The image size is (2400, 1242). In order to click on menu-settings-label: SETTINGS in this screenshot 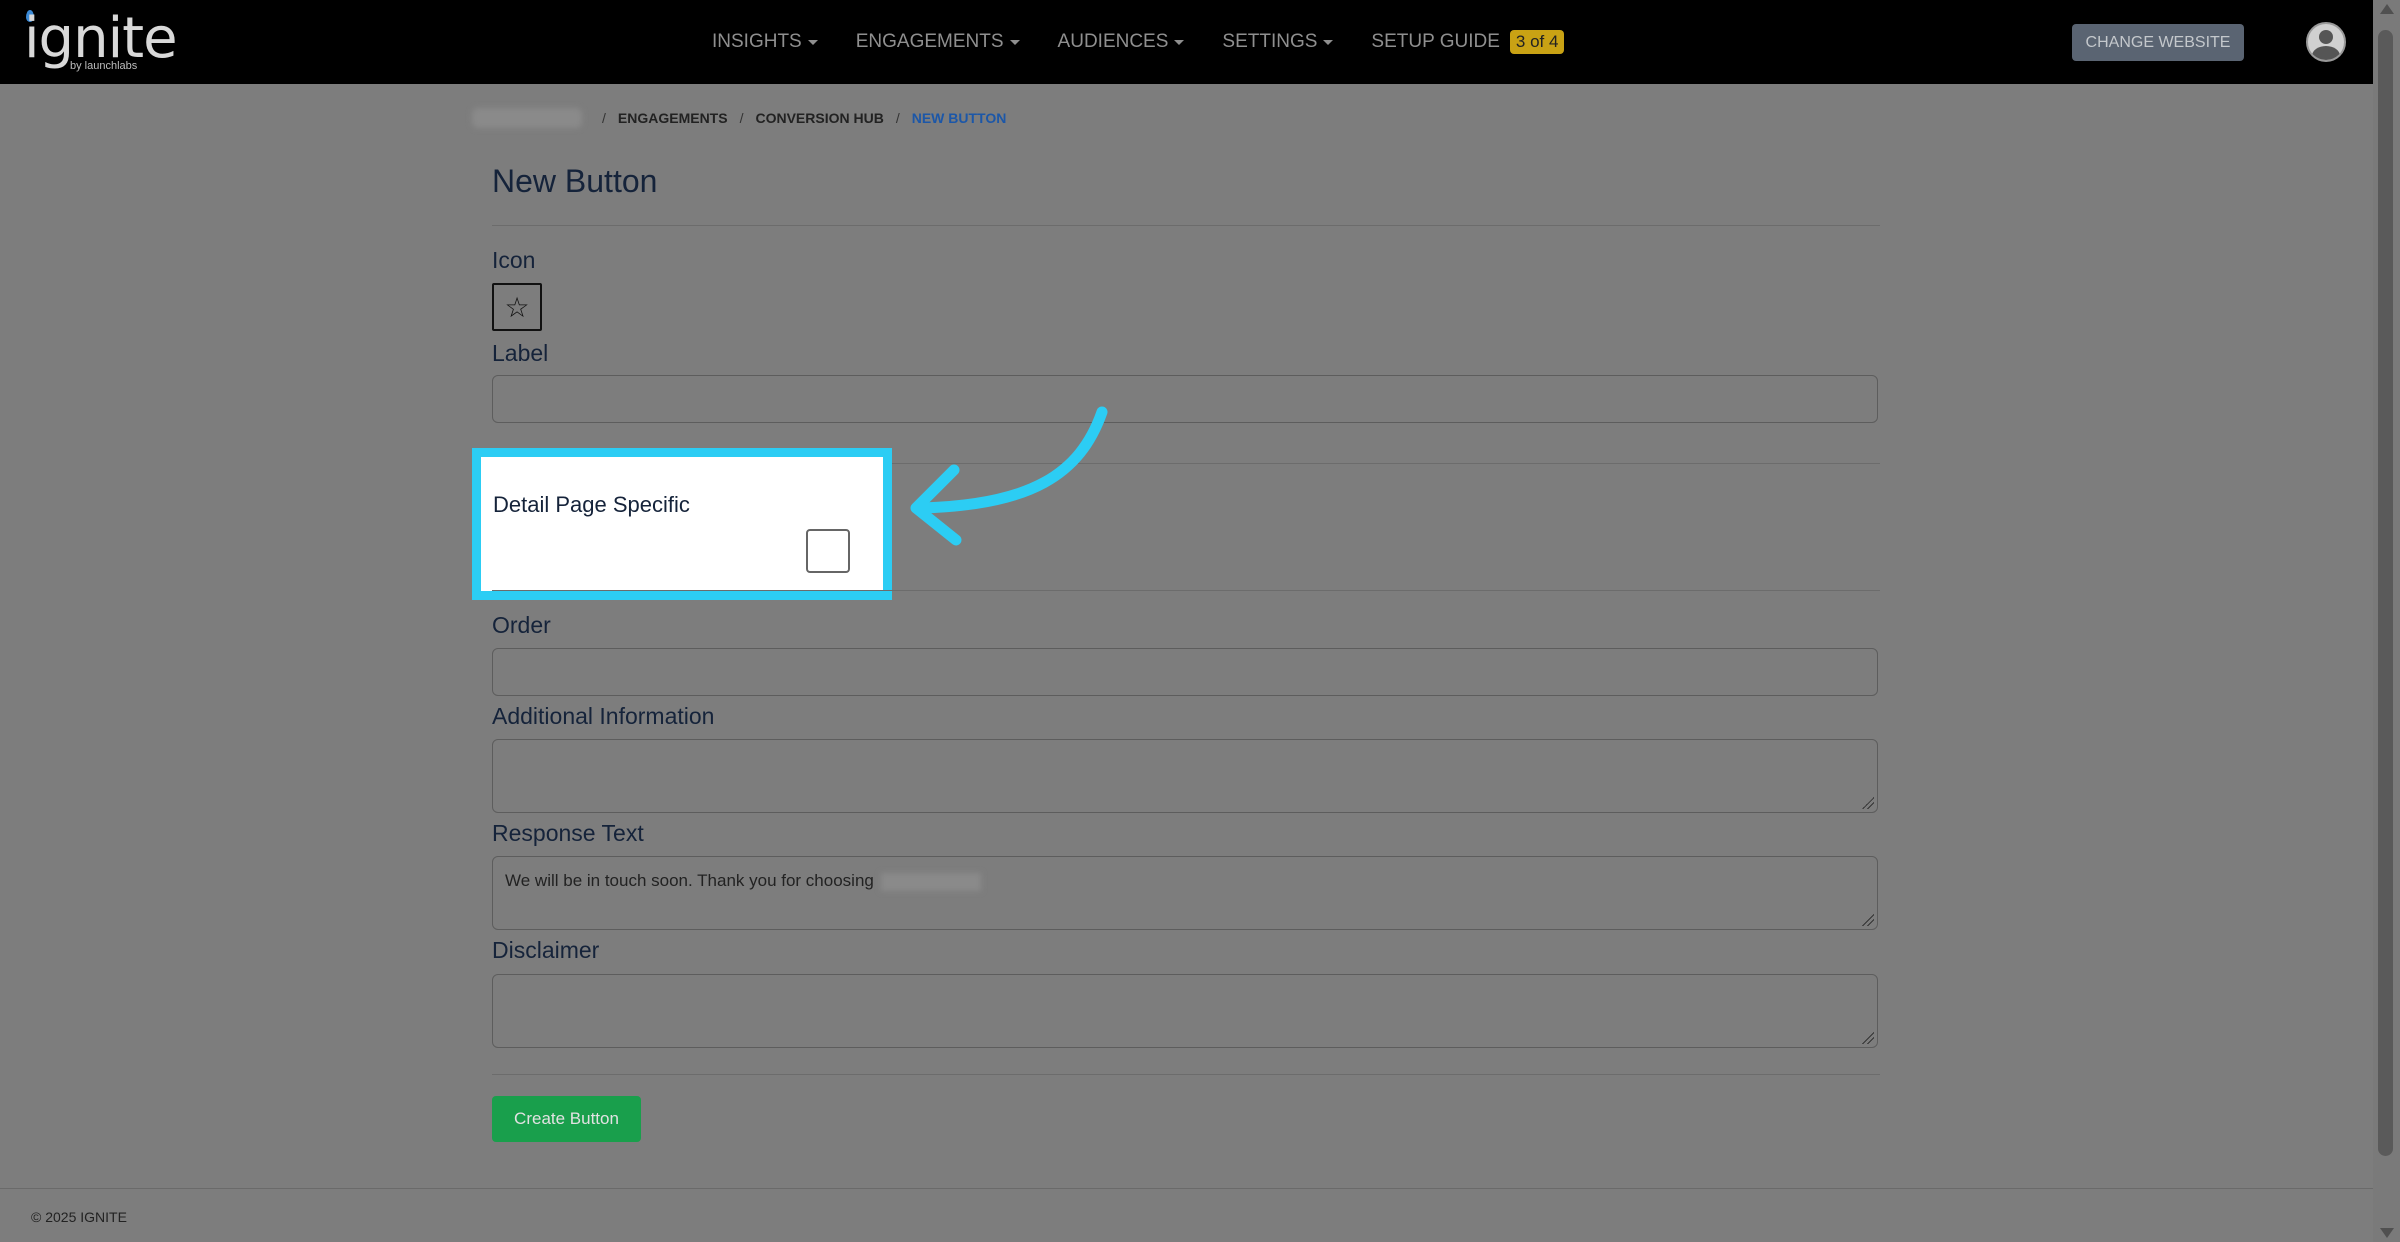, I will do `click(1270, 41)`.